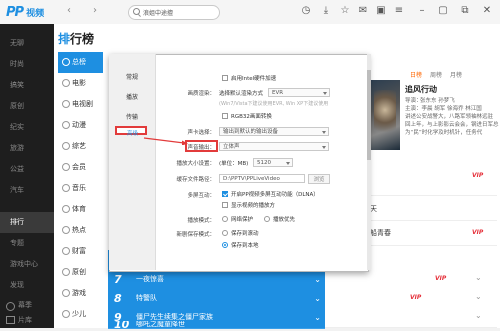  Describe the element at coordinates (201, 133) in the screenshot. I see `sound-card-label: 声卡选择：` at that location.